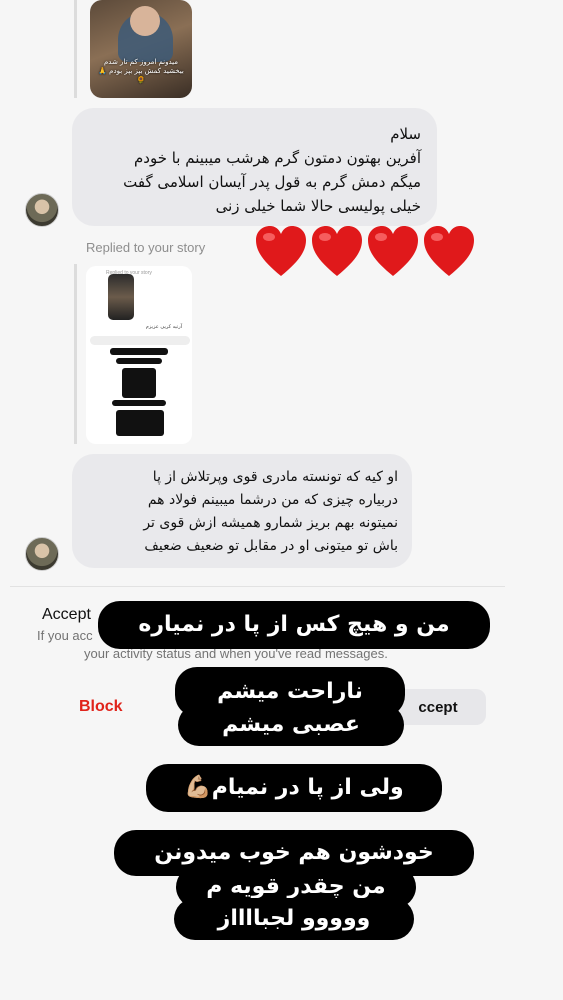 The height and width of the screenshot is (1000, 563). I want to click on mini-message-bar, so click(140, 340).